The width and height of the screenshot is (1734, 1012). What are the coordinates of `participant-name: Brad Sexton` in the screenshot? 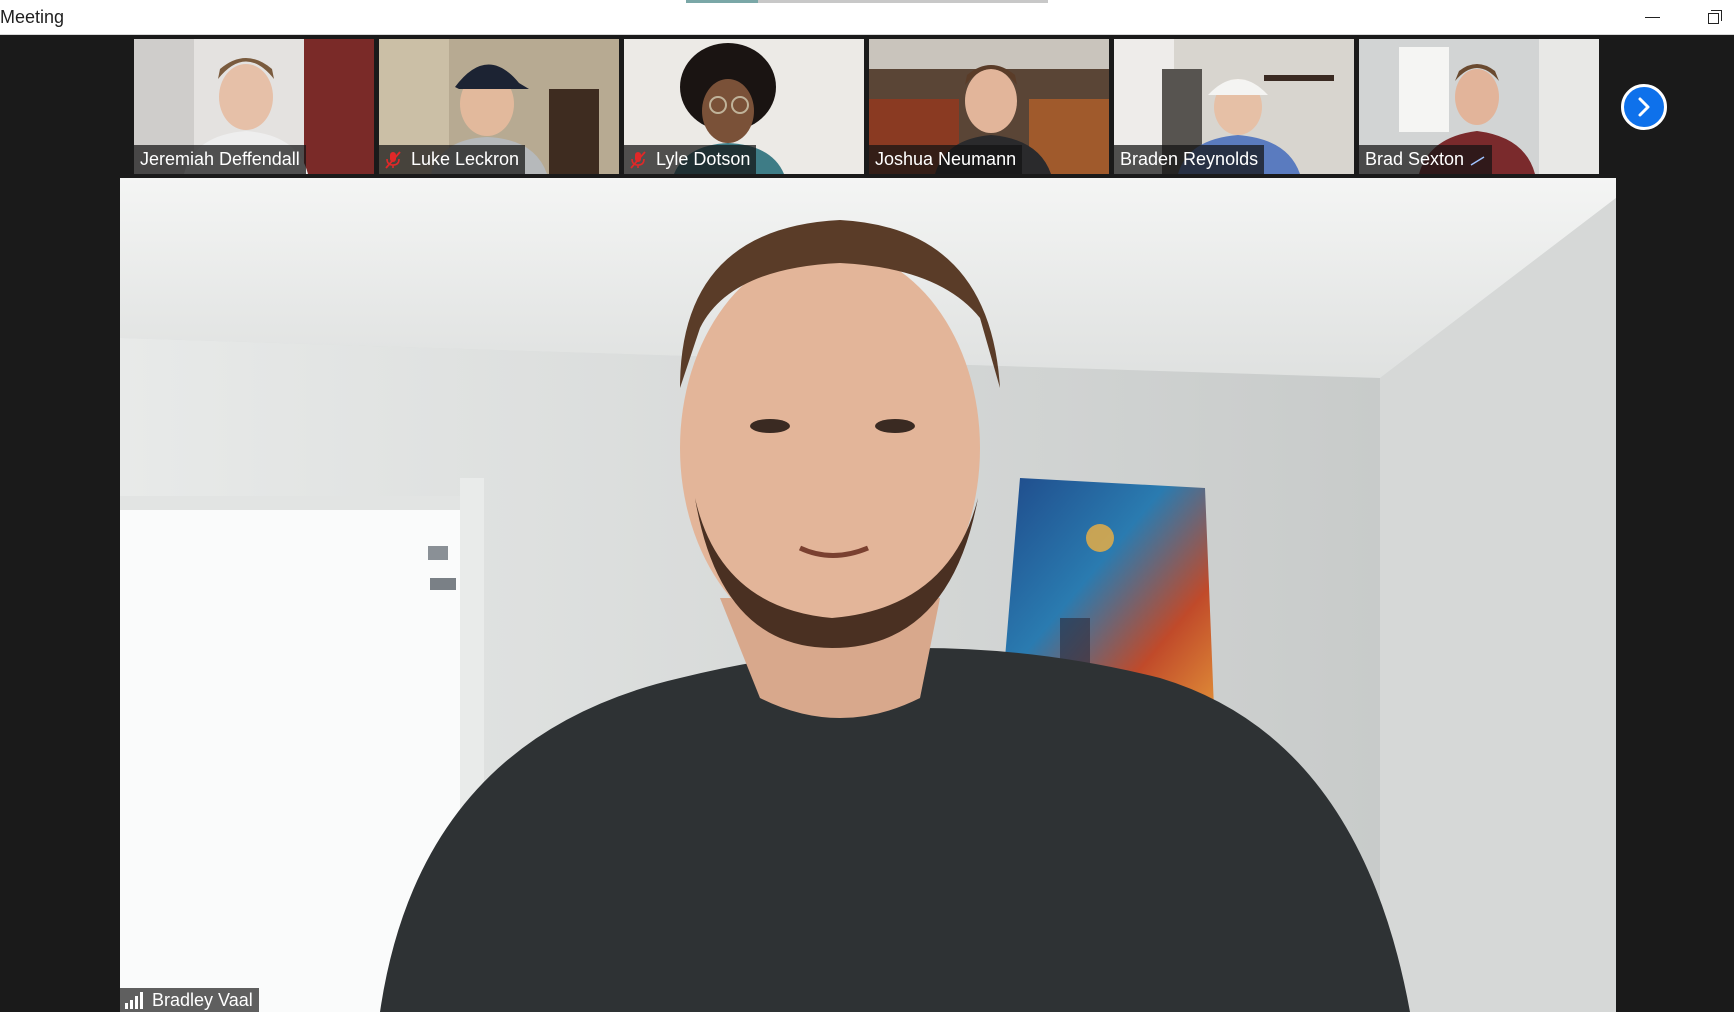 It's located at (1415, 159).